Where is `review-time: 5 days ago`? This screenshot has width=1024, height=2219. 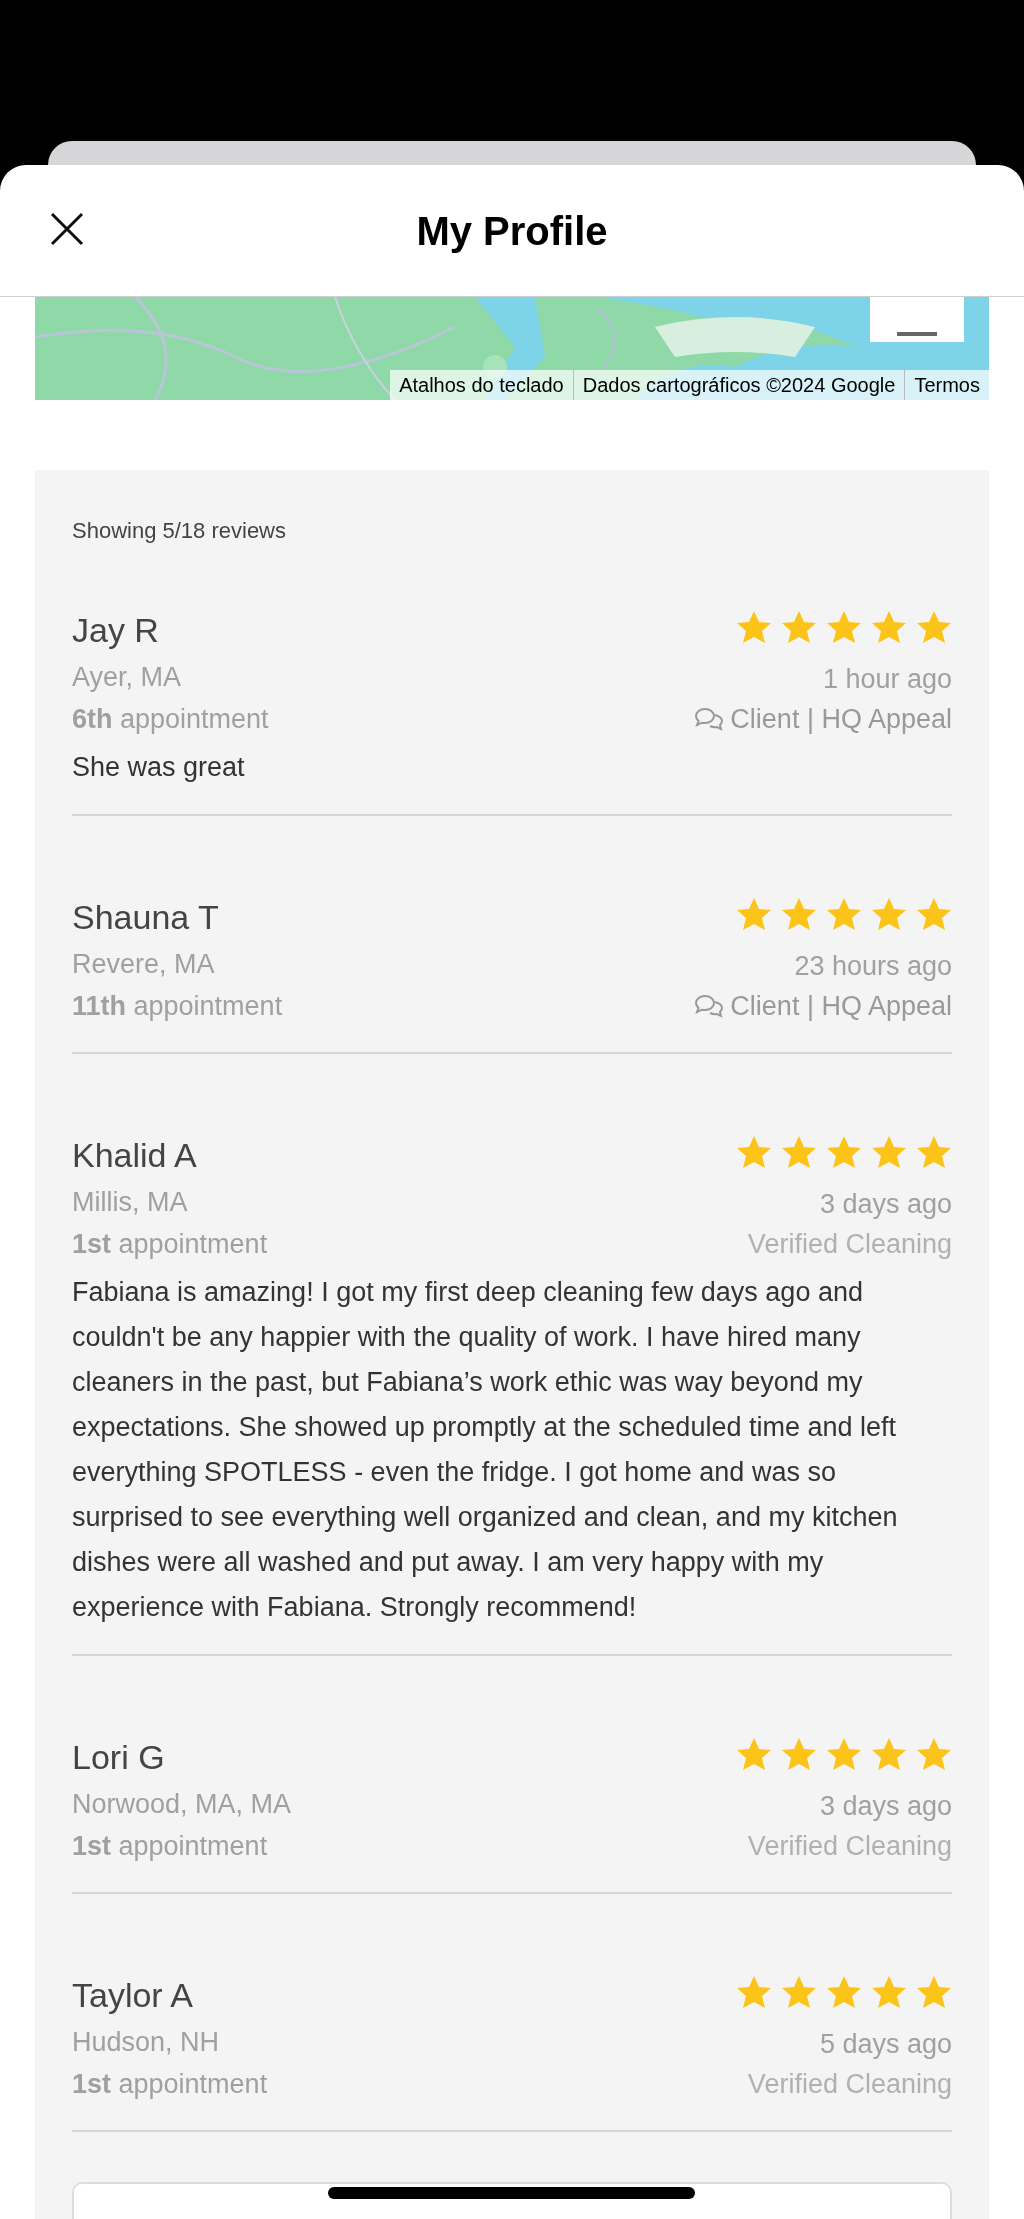
review-time: 5 days ago is located at coordinates (885, 2044).